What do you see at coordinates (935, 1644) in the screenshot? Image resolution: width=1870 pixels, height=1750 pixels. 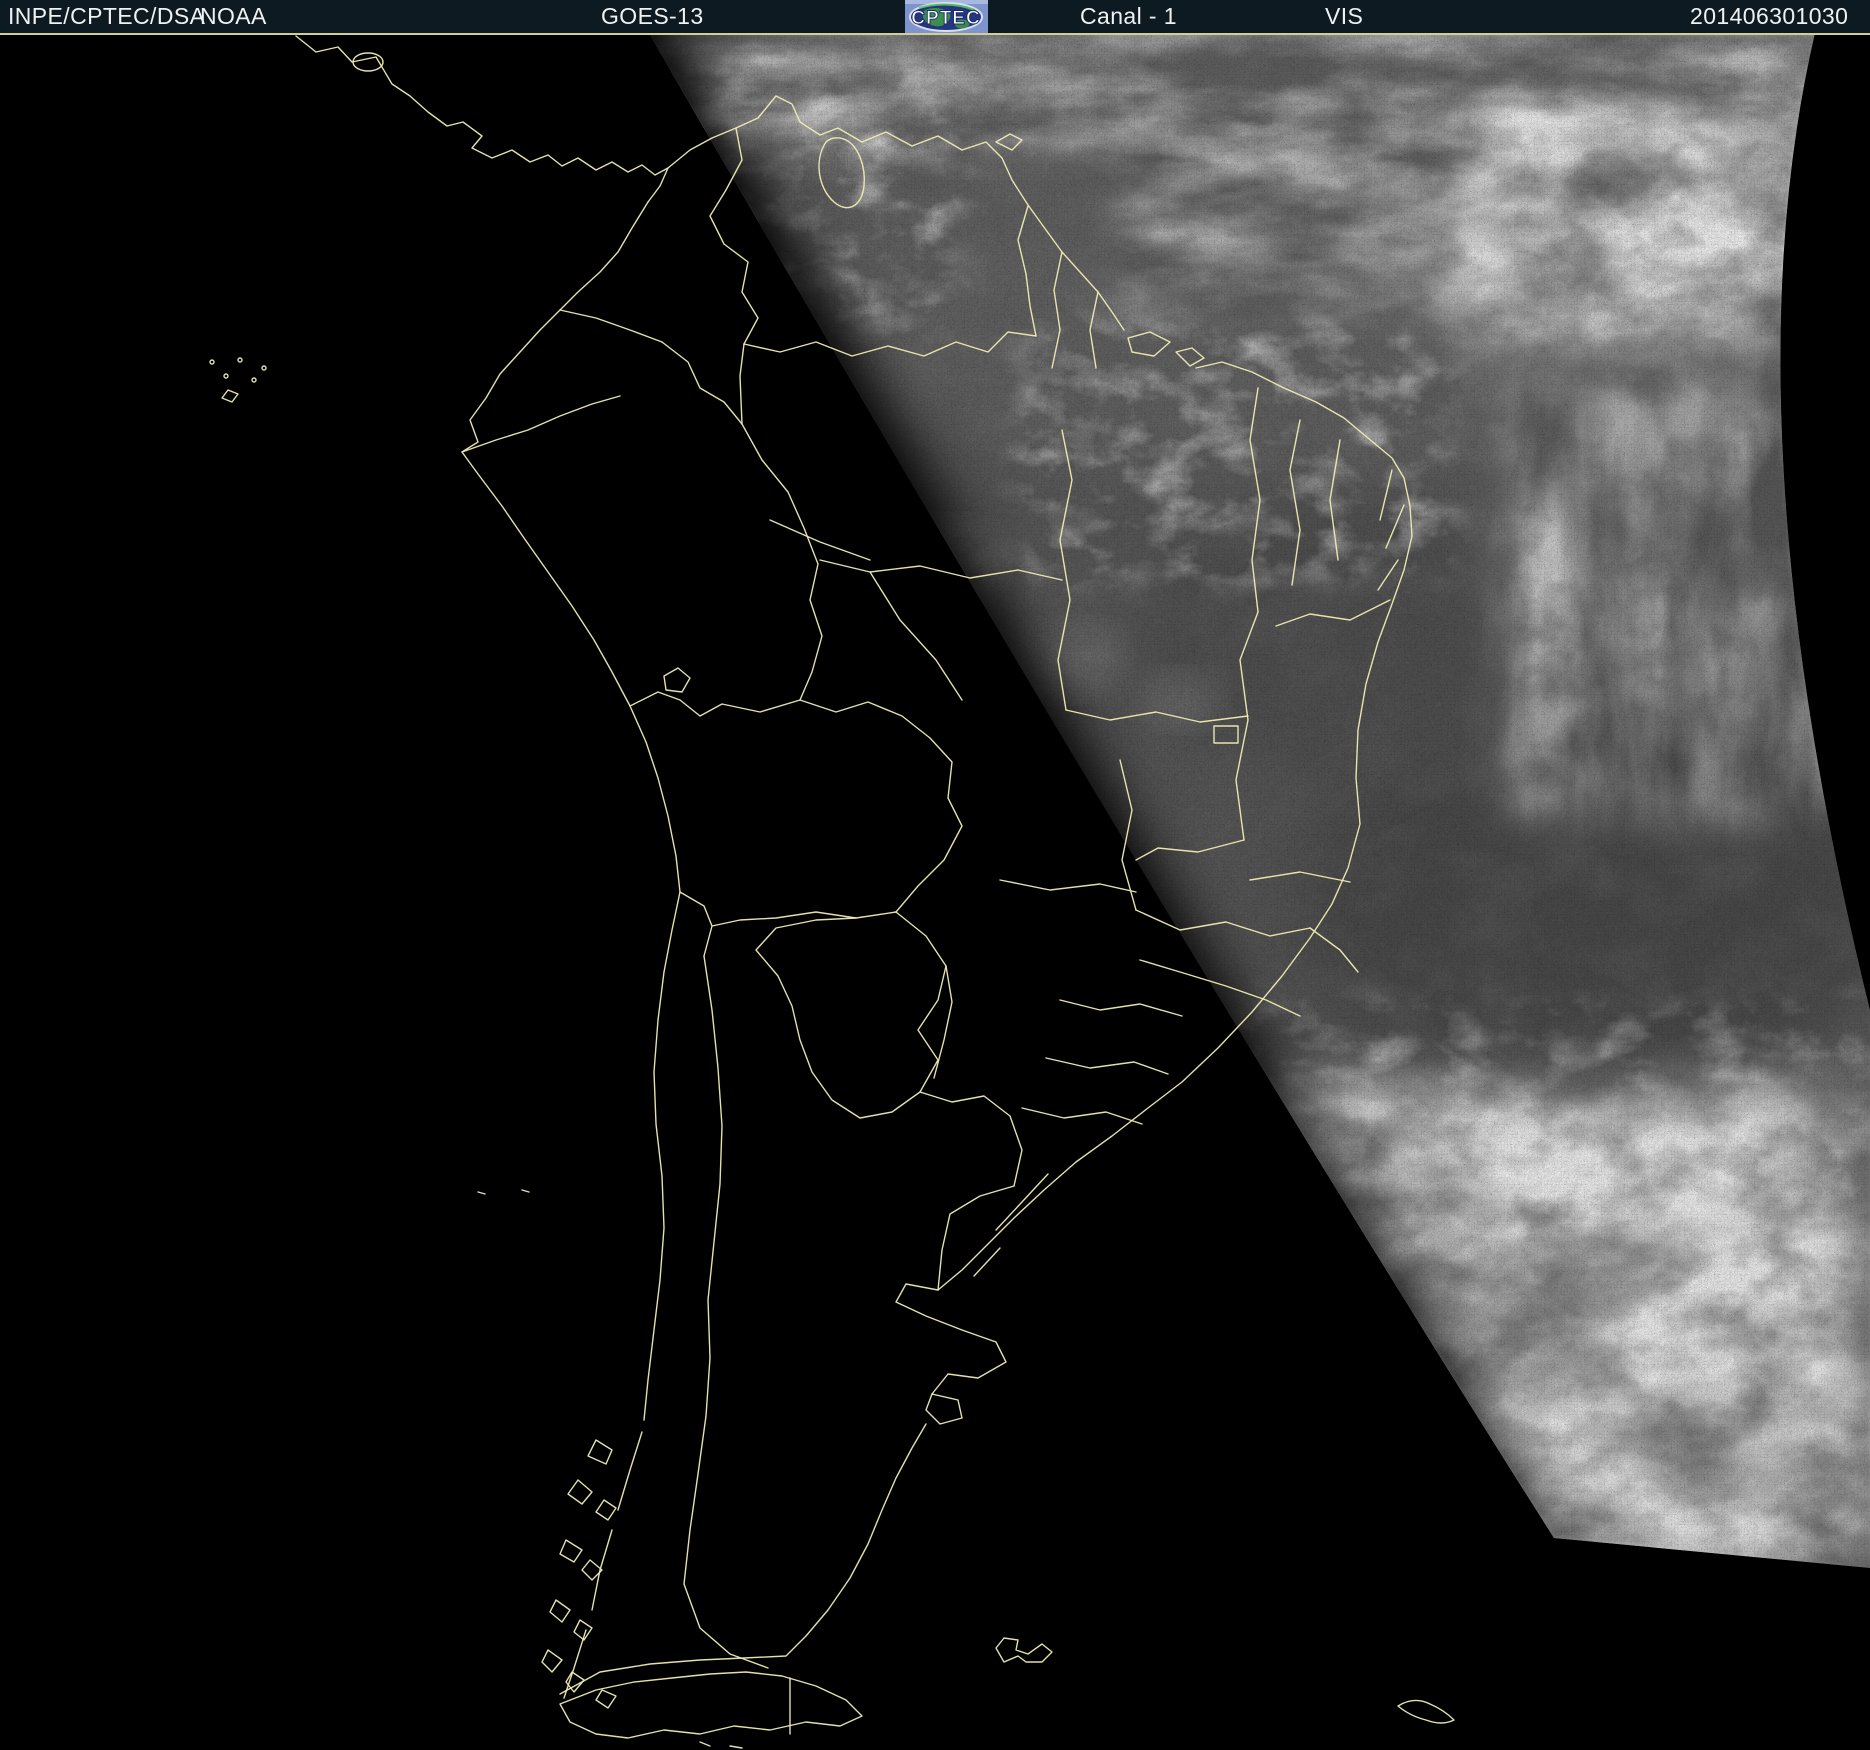 I see `scan-south-edge` at bounding box center [935, 1644].